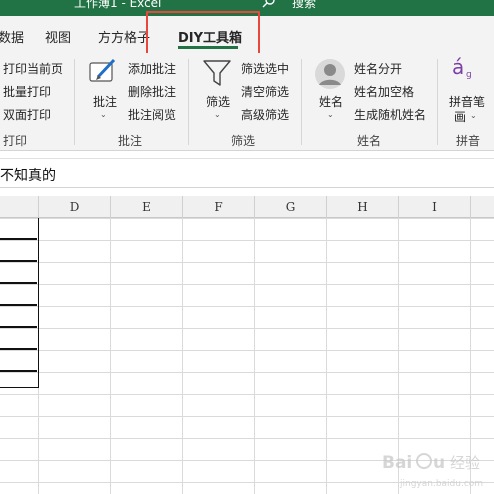 Image resolution: width=494 pixels, height=494 pixels. What do you see at coordinates (33, 68) in the screenshot?
I see `print-current-page-button: 打印当前页` at bounding box center [33, 68].